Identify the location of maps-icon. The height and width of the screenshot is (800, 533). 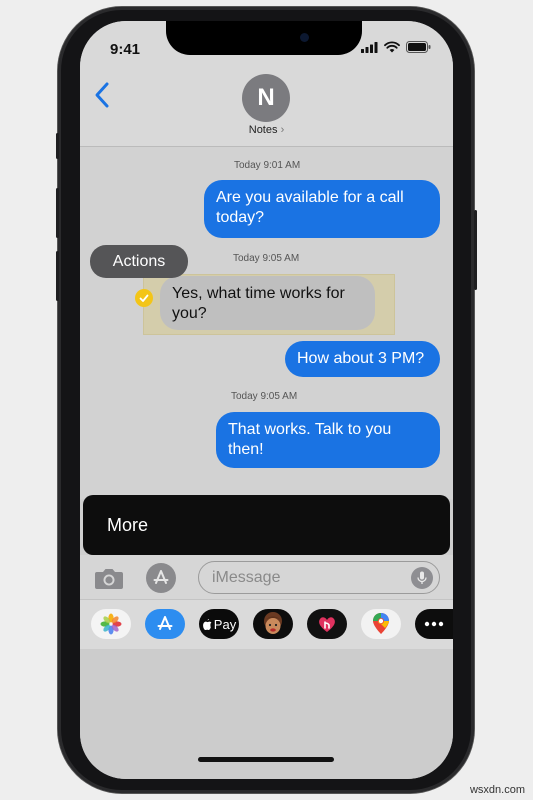
(381, 624).